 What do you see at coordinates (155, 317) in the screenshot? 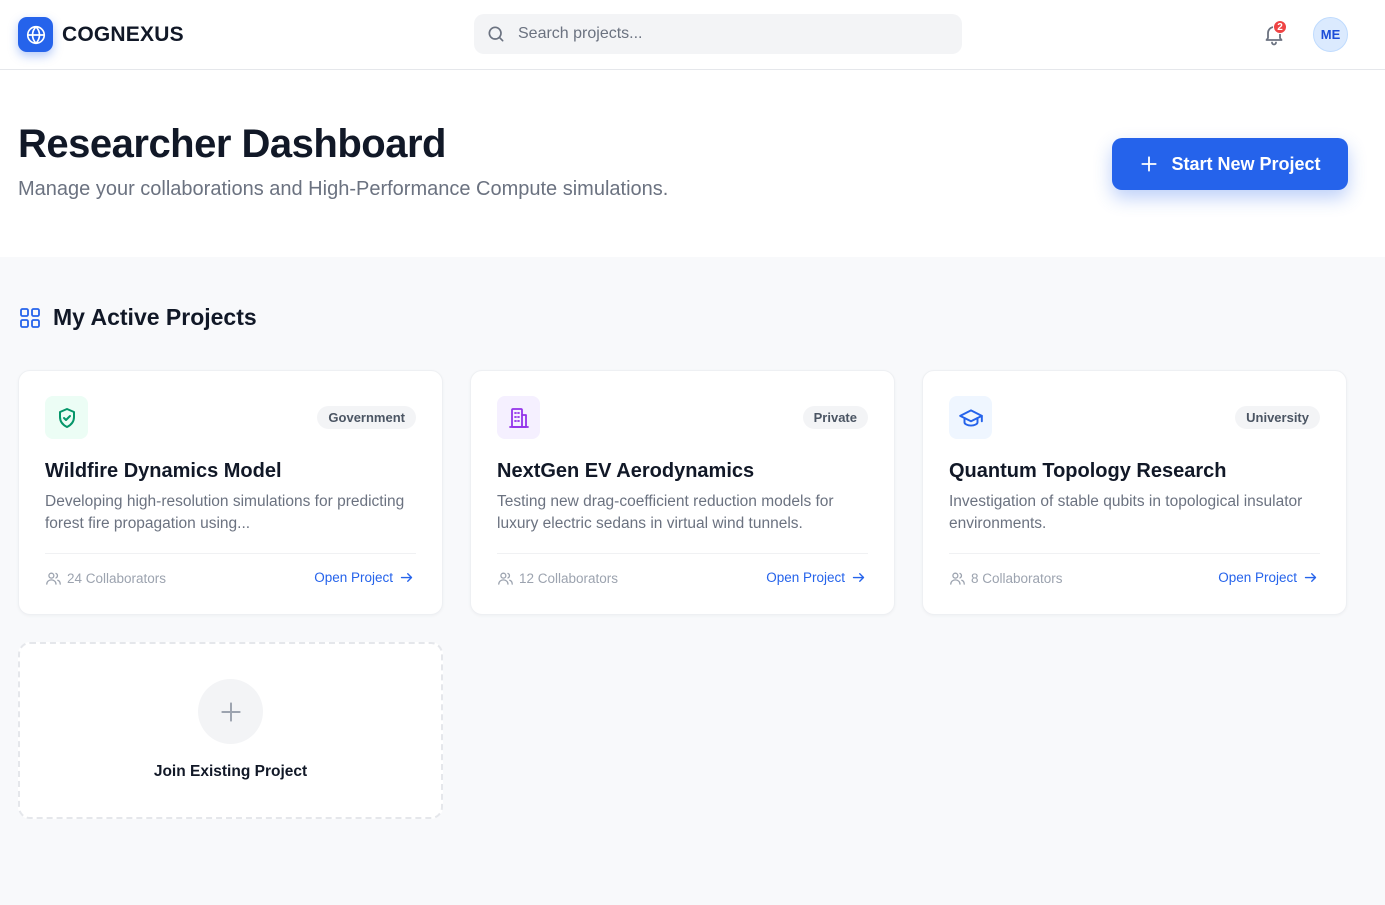
I see `section-title: My Active Projects` at bounding box center [155, 317].